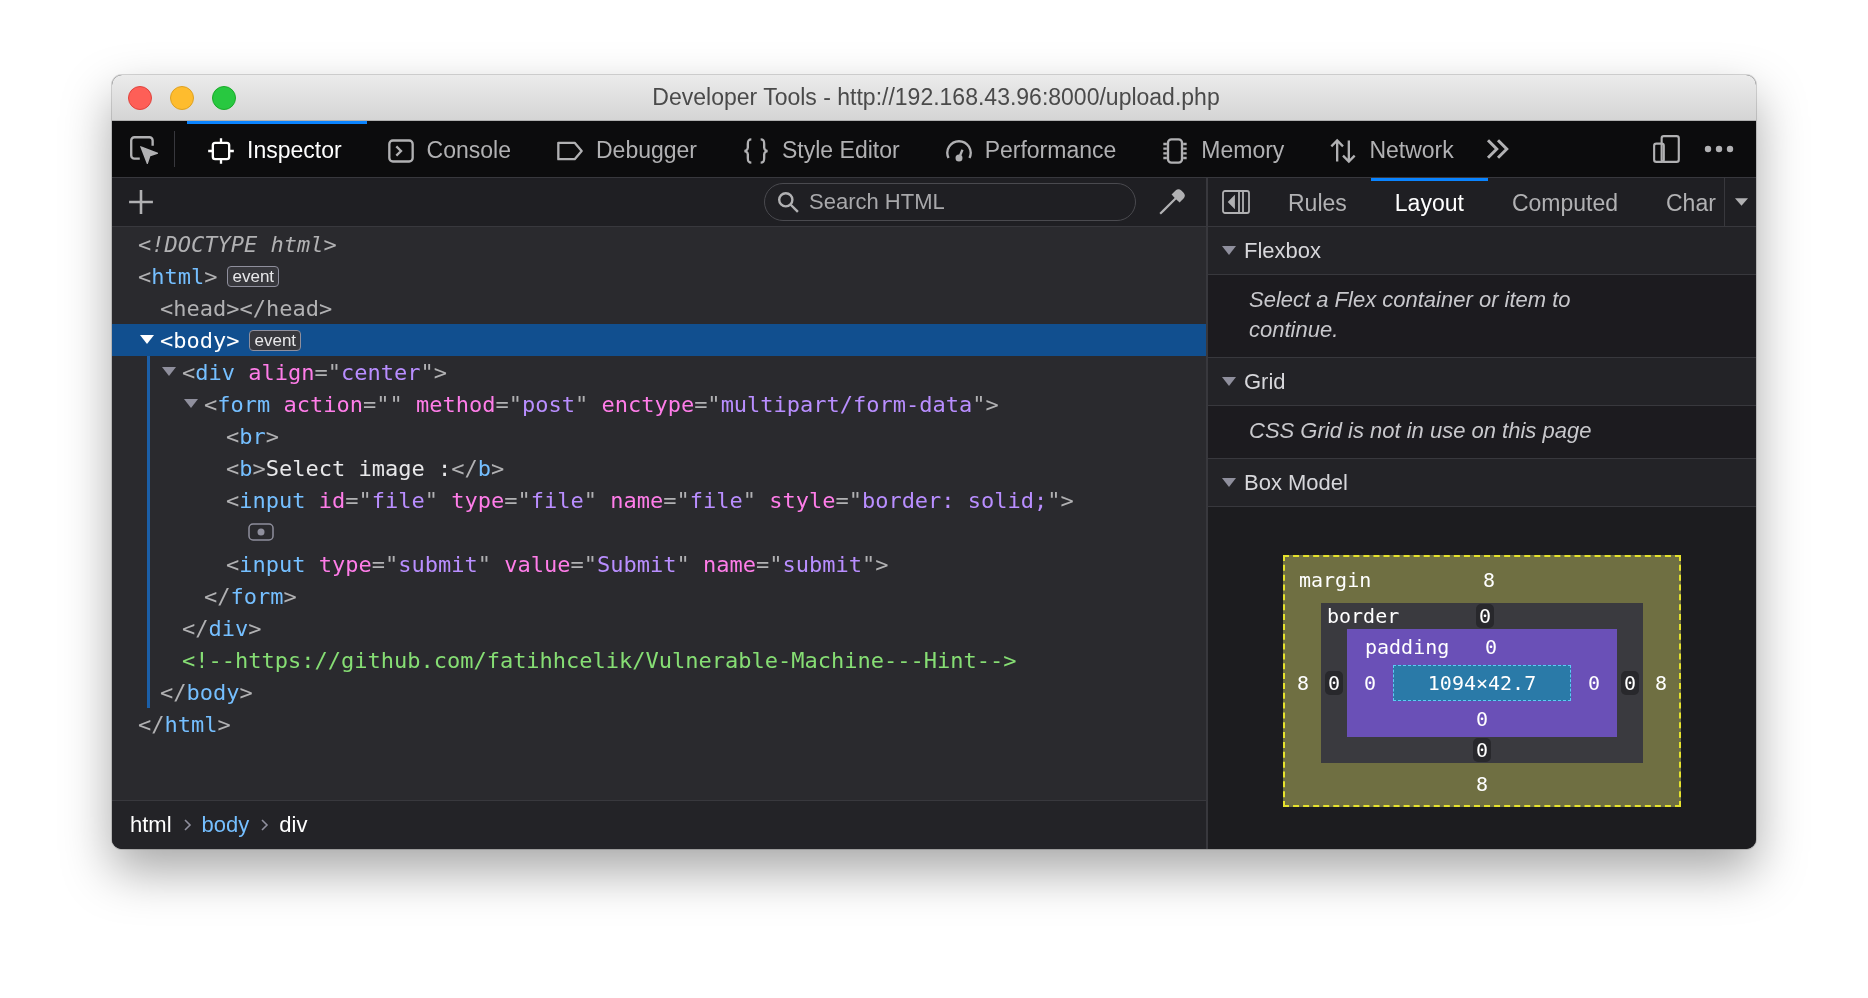 Image resolution: width=1868 pixels, height=998 pixels. I want to click on element-picker-icon, so click(143, 149).